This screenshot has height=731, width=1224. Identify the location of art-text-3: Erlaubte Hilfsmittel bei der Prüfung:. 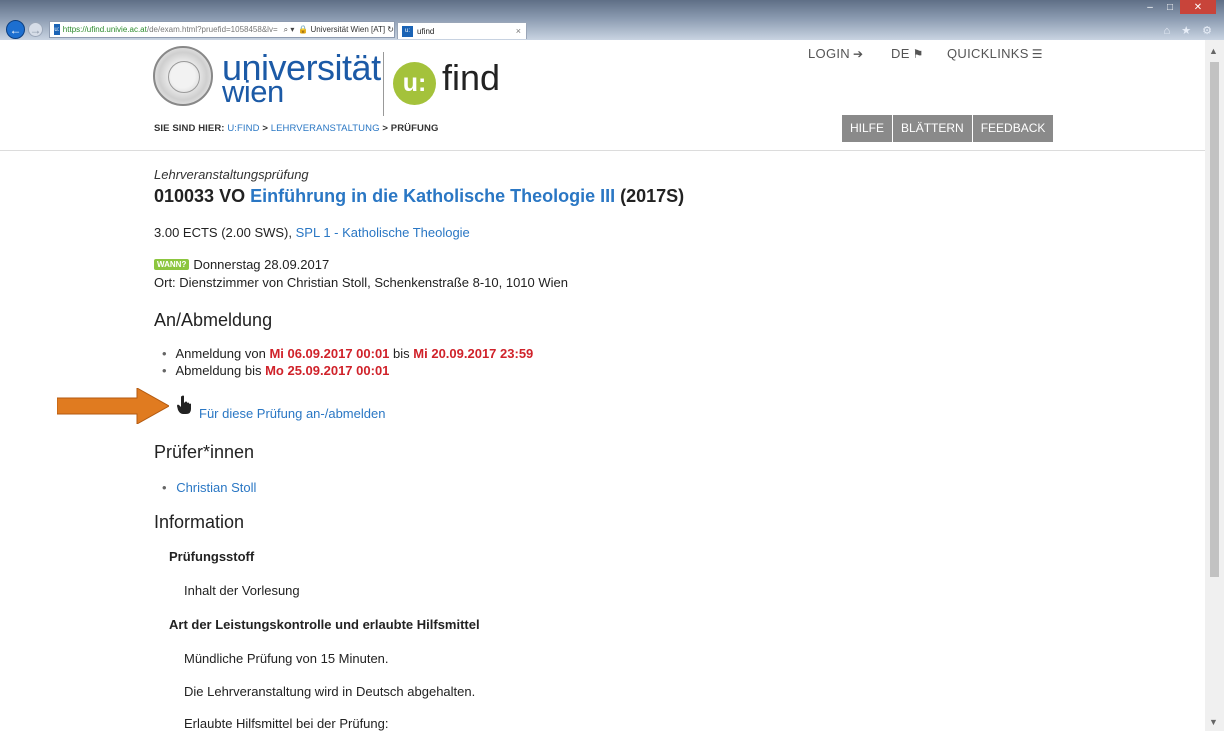
(286, 723).